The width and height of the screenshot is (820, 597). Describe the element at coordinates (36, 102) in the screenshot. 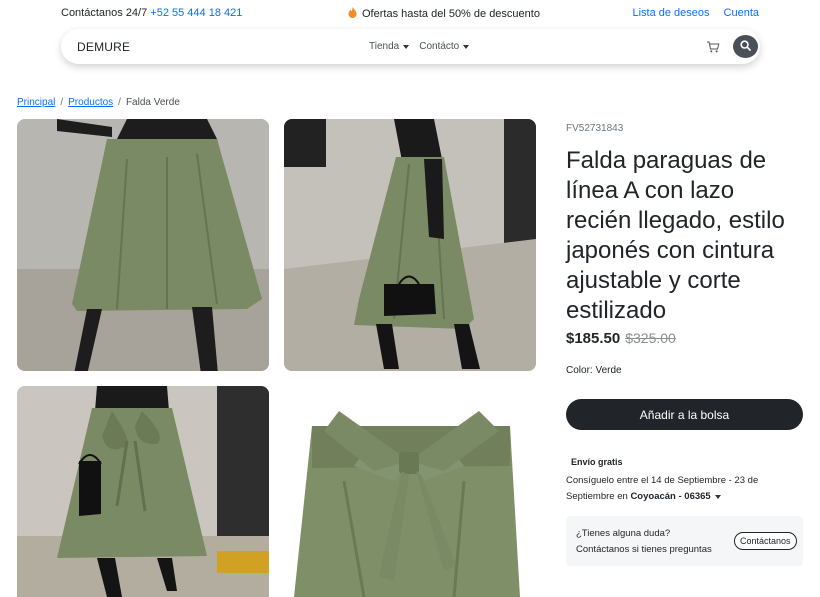

I see `breadcrumb-home: Principal` at that location.